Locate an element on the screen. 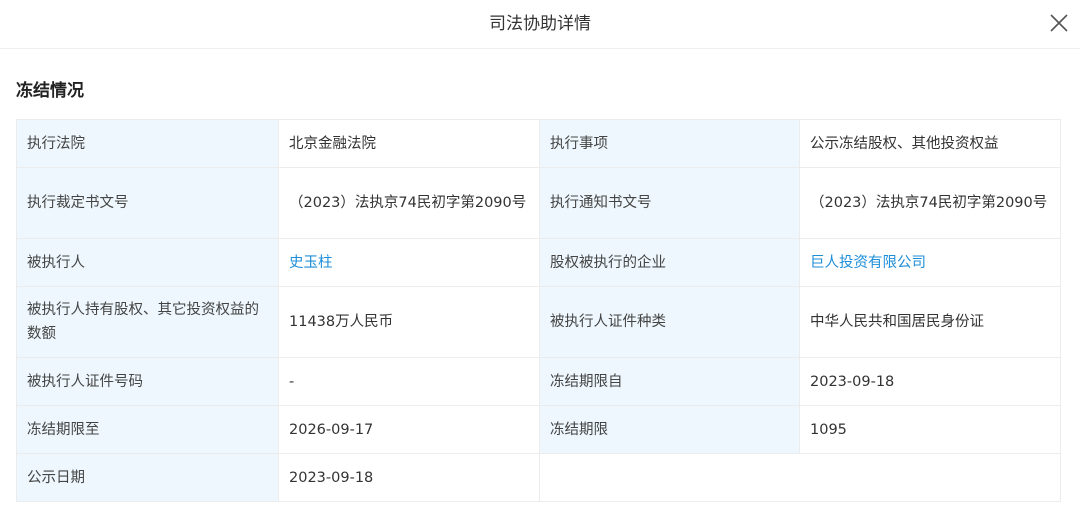  person-link: 史玉柱 is located at coordinates (311, 263).